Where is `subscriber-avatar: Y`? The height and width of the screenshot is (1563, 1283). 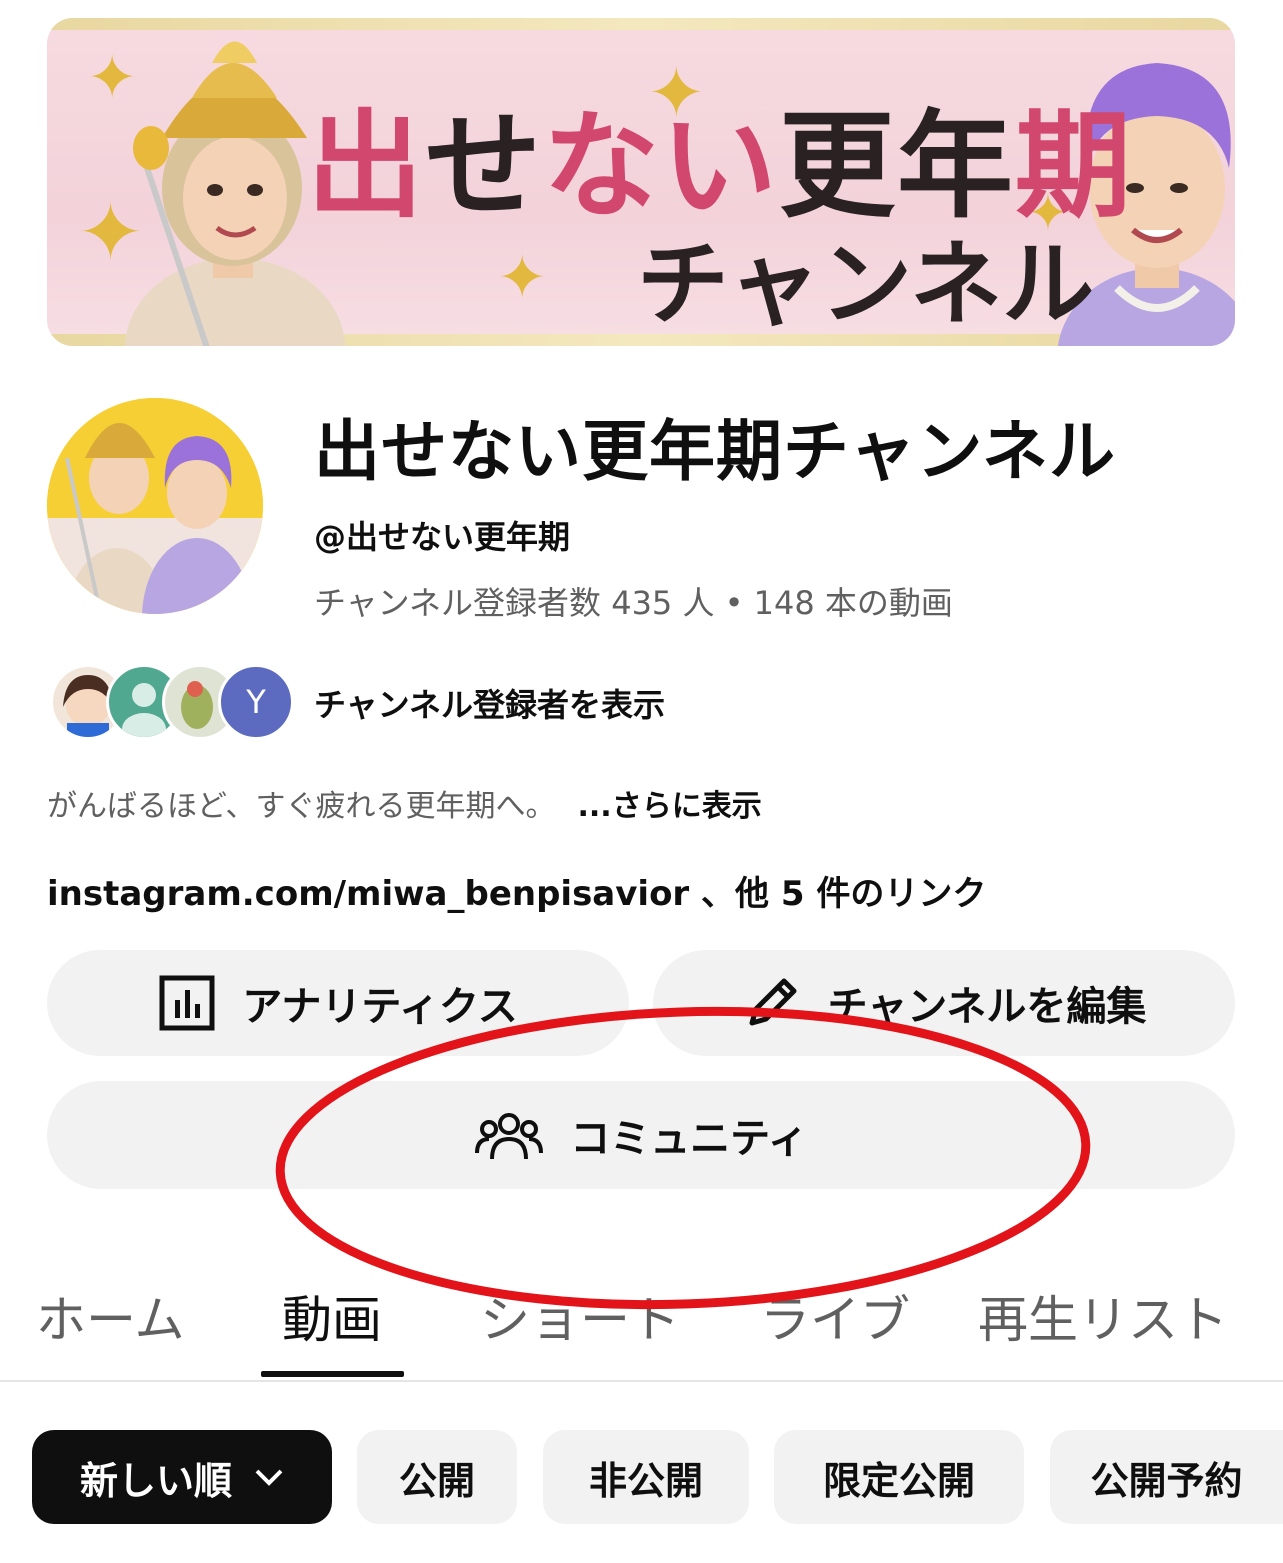
subscriber-avatar: Y is located at coordinates (256, 702).